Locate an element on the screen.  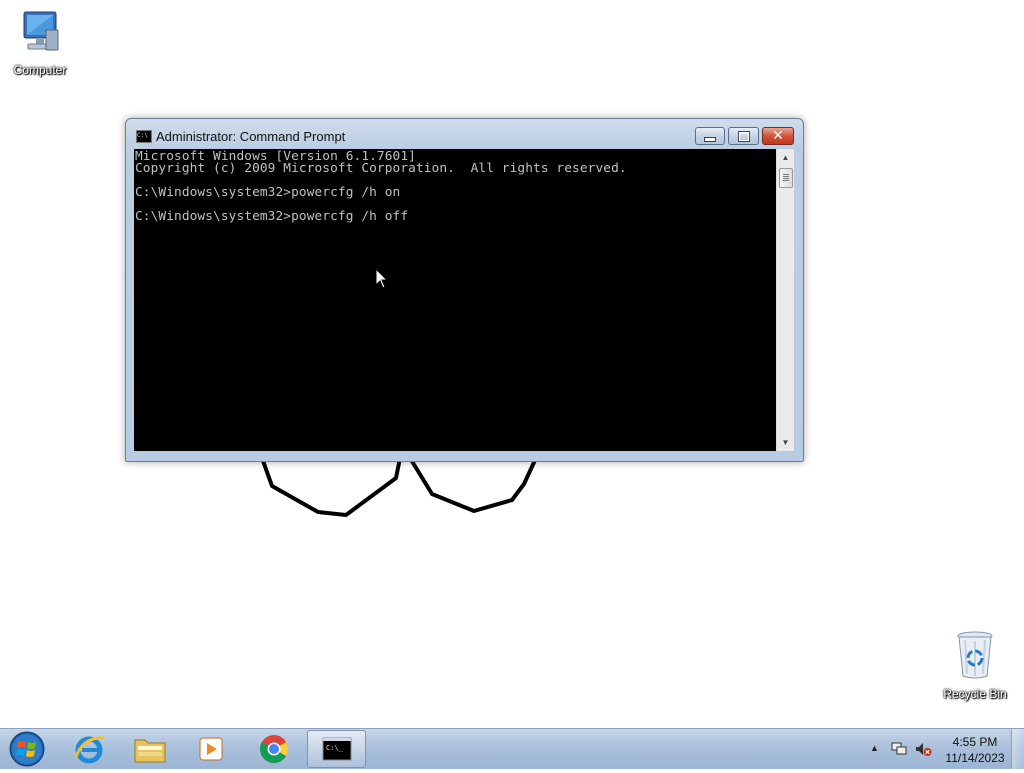
svg-text: C:\_ is located at coordinates (335, 748).